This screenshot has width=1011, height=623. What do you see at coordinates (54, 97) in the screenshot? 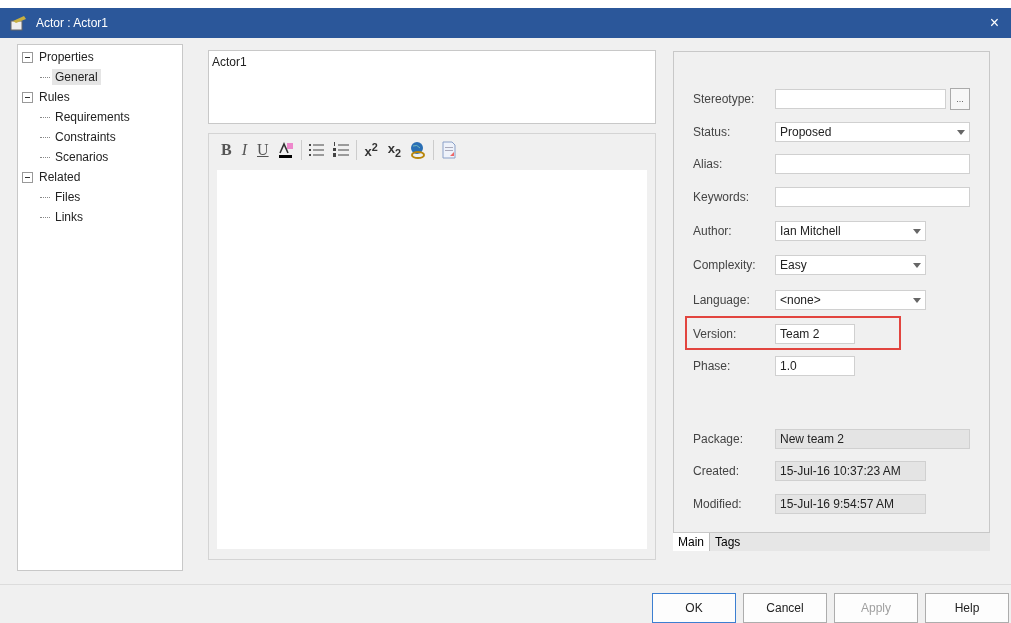
I see `tree-item: Rules` at bounding box center [54, 97].